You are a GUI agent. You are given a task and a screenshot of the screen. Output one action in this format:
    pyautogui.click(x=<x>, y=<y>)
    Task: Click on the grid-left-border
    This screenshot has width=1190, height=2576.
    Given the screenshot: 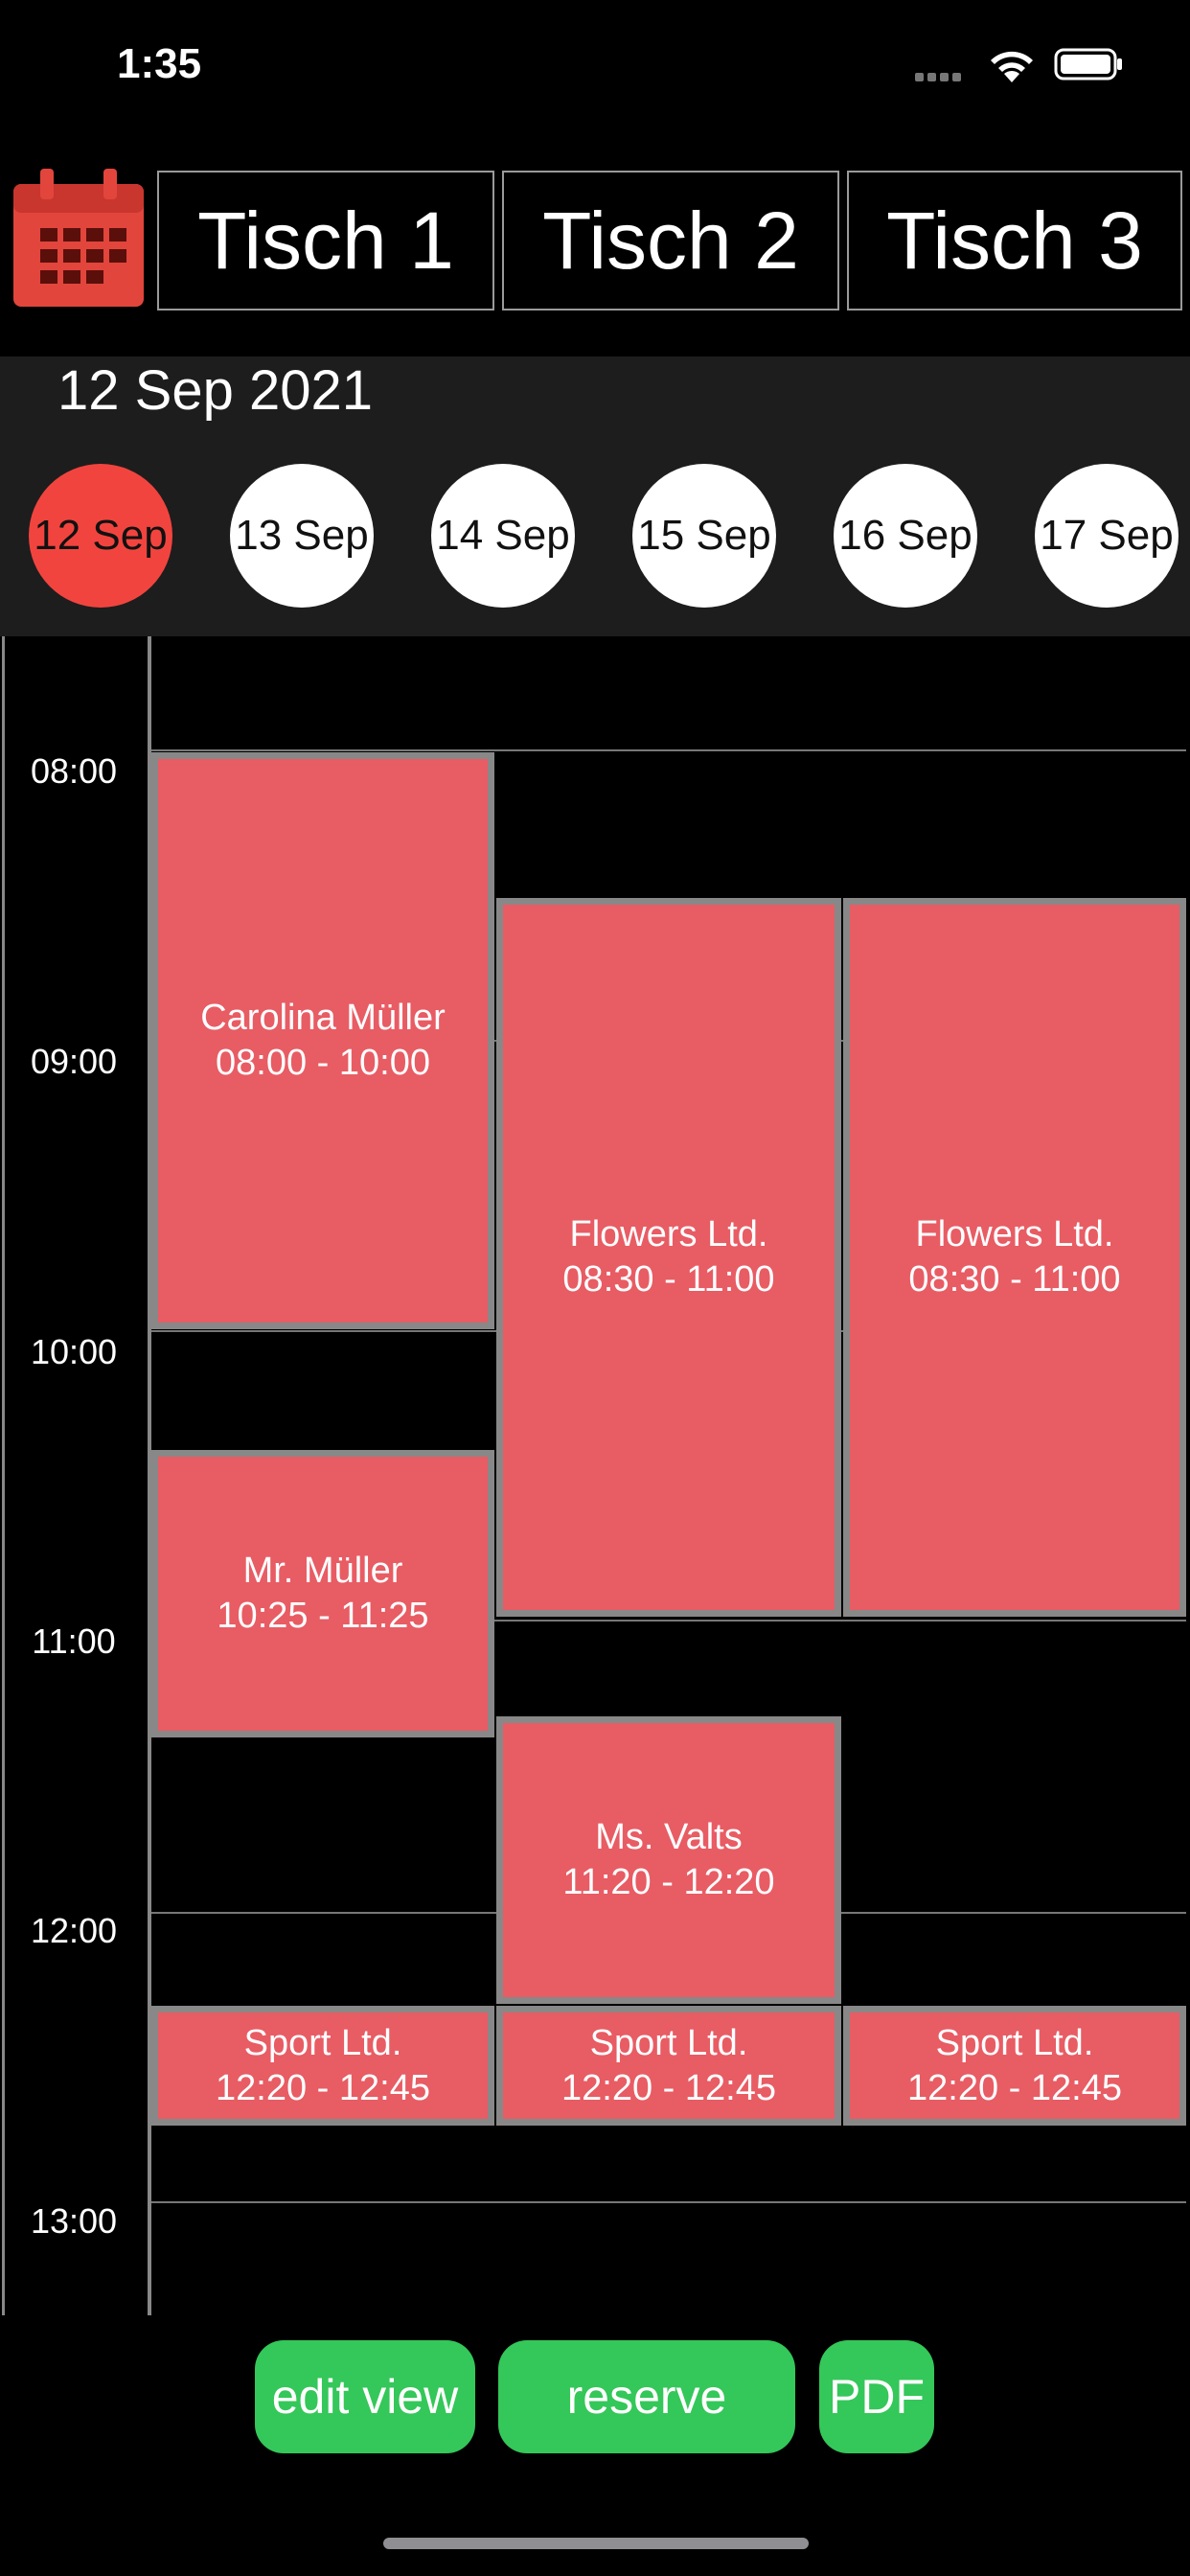 What is the action you would take?
    pyautogui.click(x=4, y=1475)
    